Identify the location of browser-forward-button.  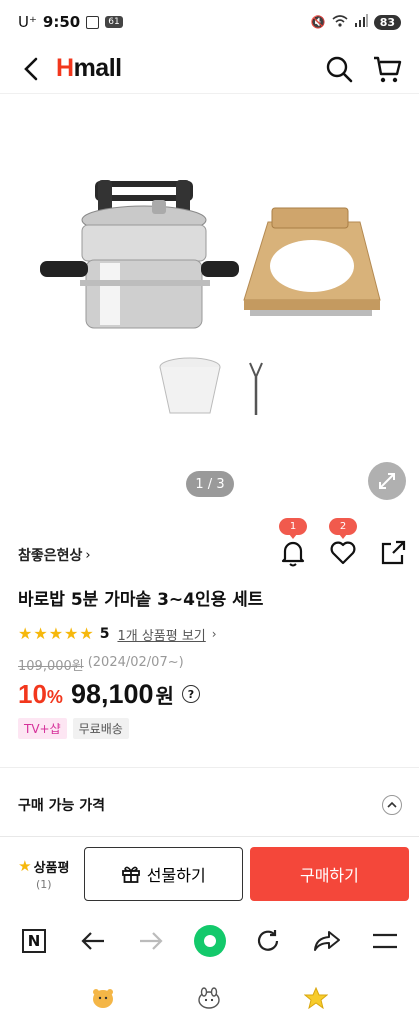
(151, 941).